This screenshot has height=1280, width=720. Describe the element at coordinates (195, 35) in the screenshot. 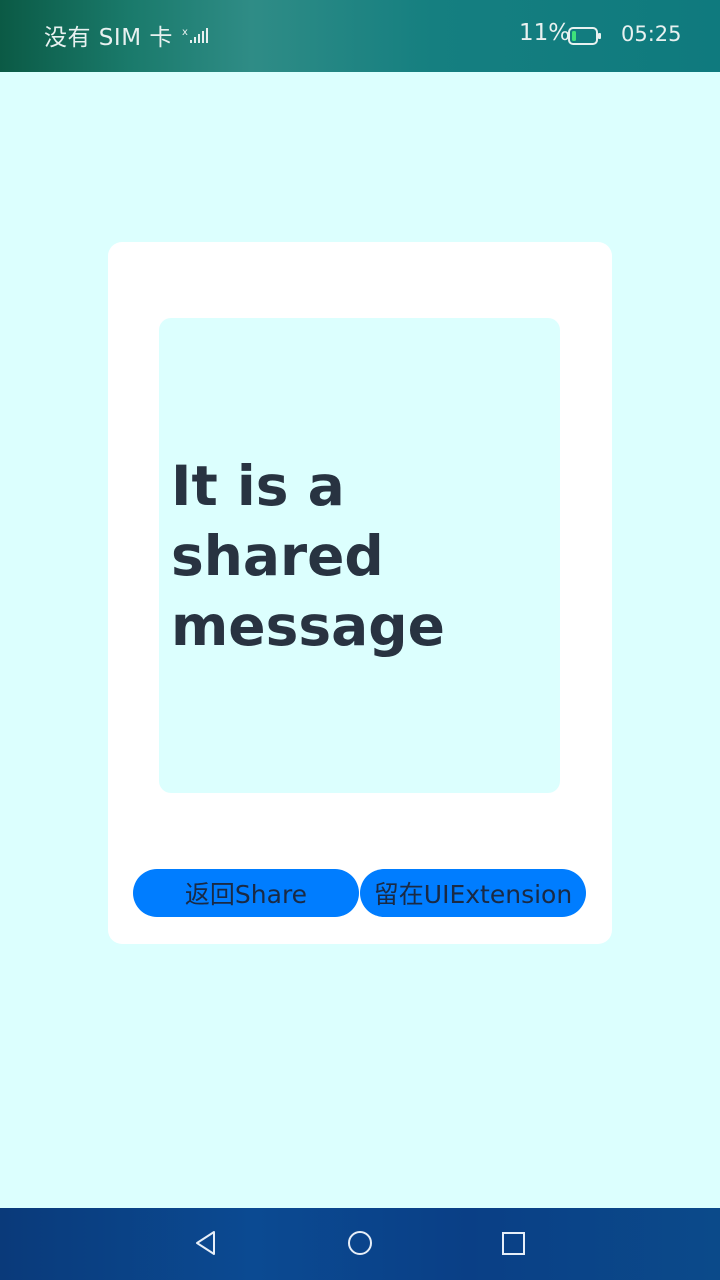

I see `signal-icon: x` at that location.